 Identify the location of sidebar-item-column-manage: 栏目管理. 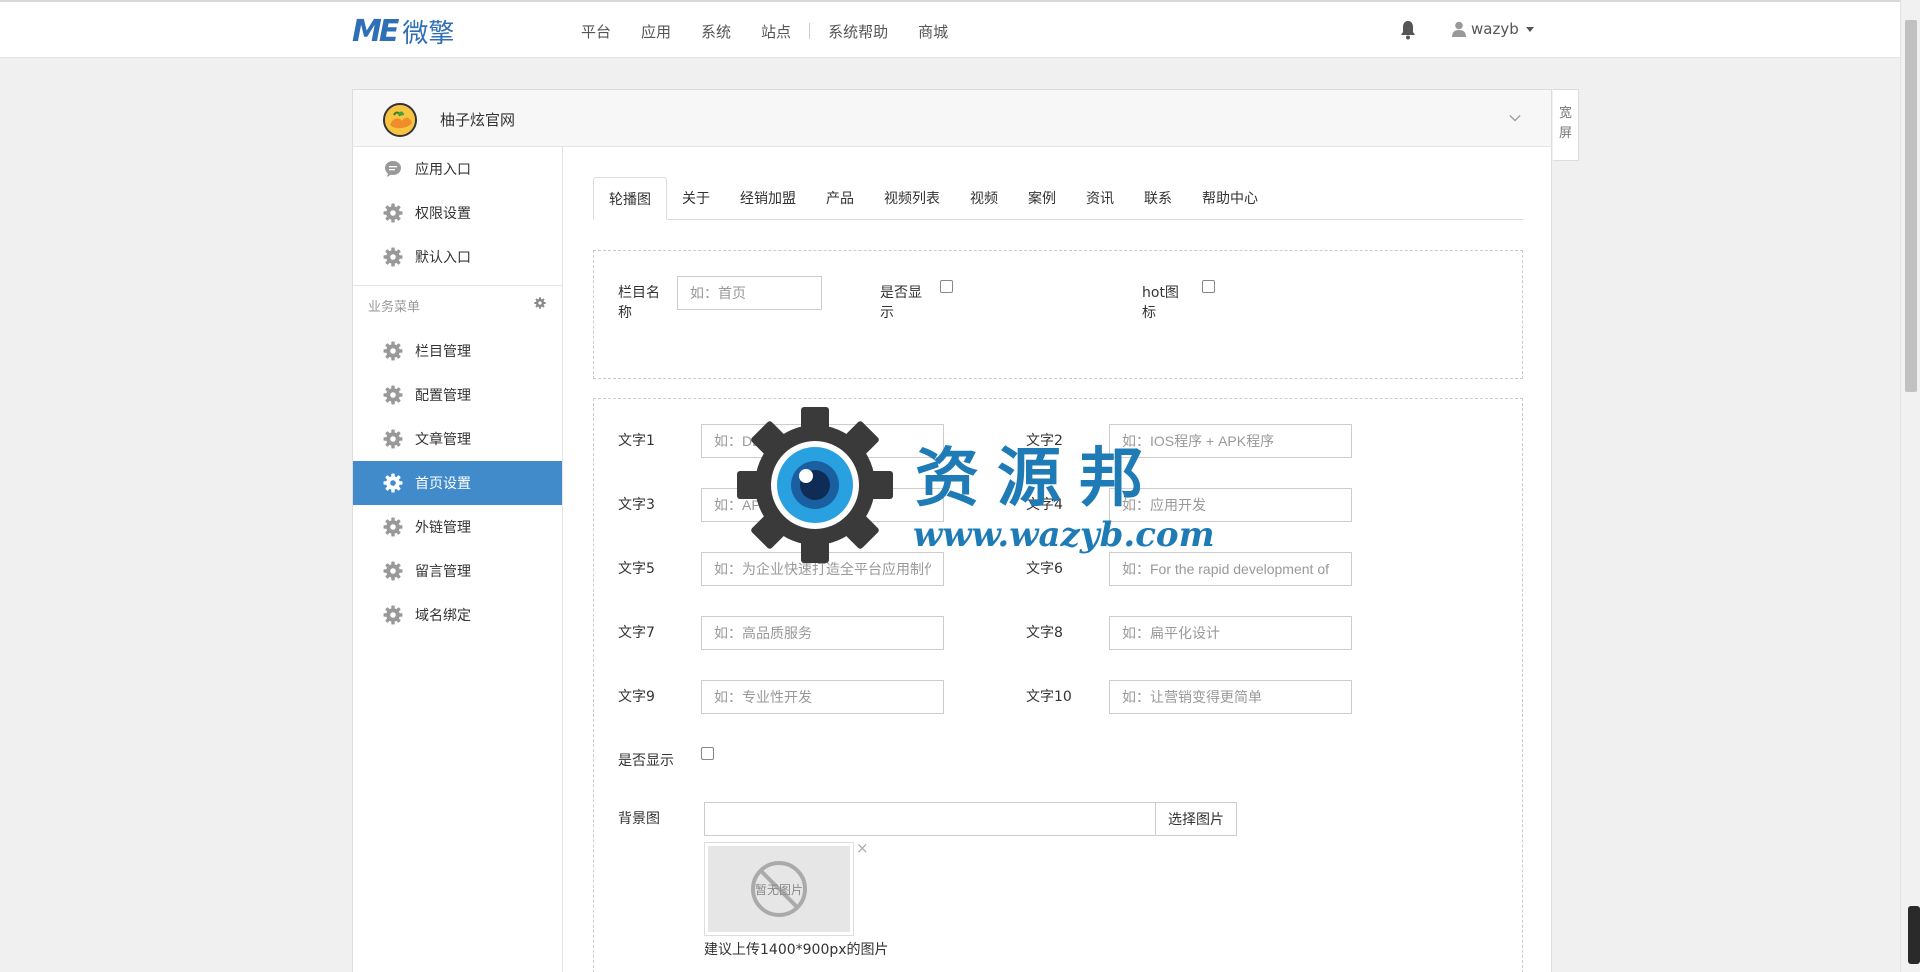
(457, 351).